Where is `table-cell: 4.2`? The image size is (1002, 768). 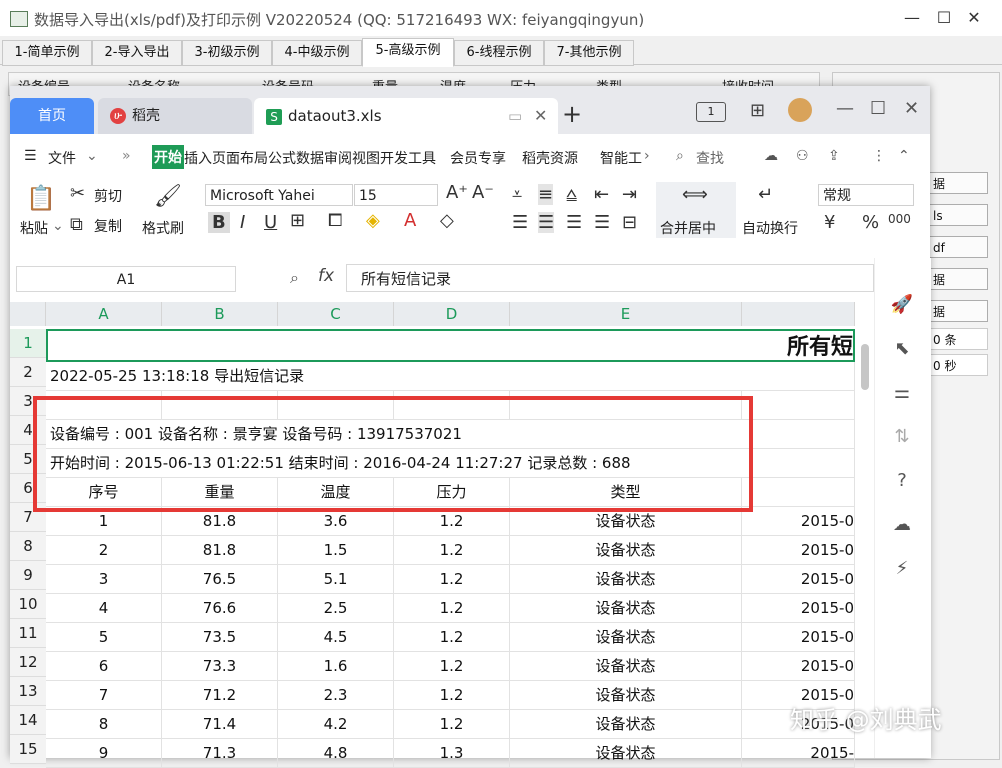
table-cell: 4.2 is located at coordinates (336, 724).